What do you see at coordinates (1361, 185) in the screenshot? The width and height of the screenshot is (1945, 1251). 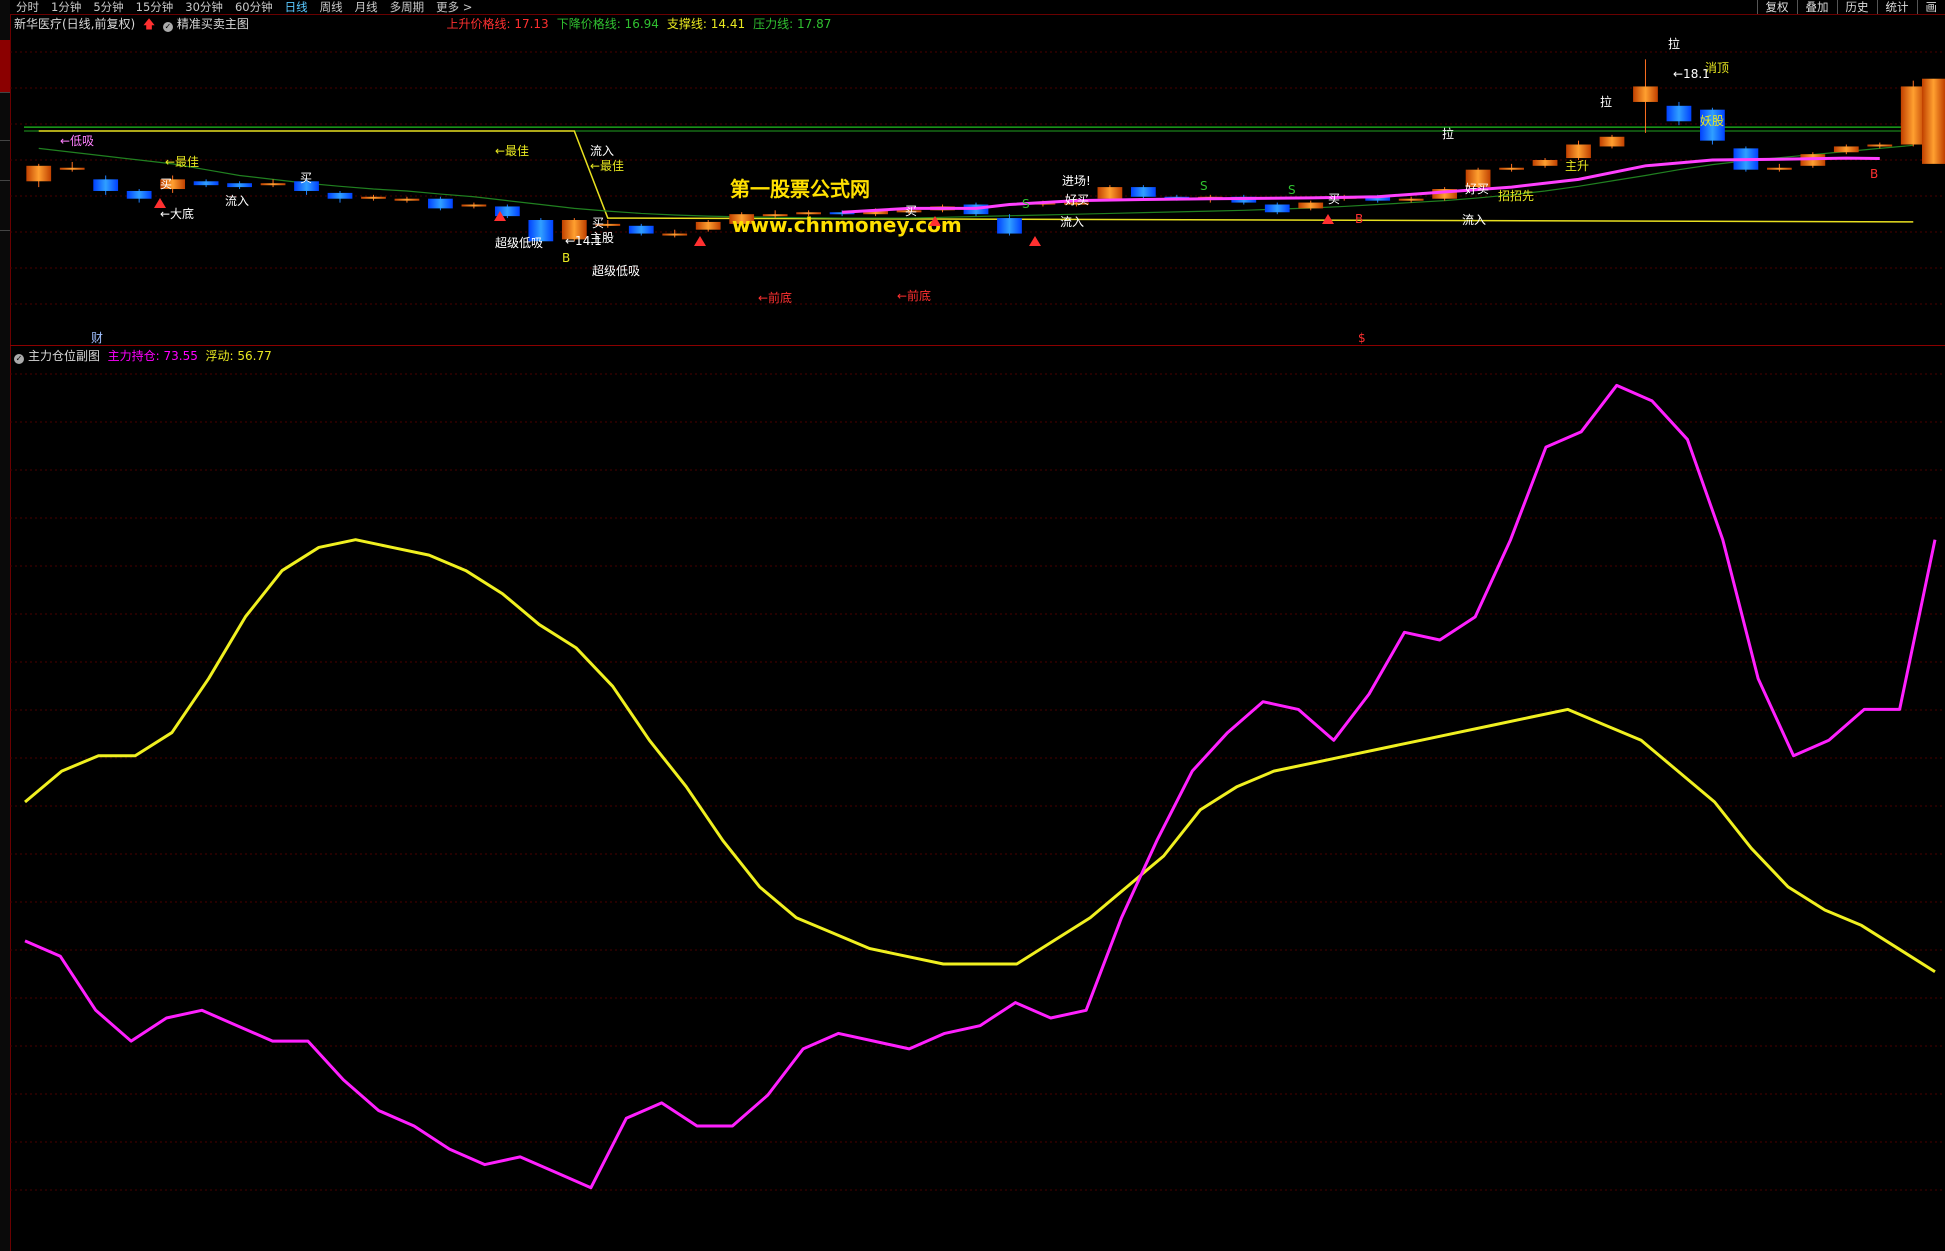 I see `trend-line` at bounding box center [1361, 185].